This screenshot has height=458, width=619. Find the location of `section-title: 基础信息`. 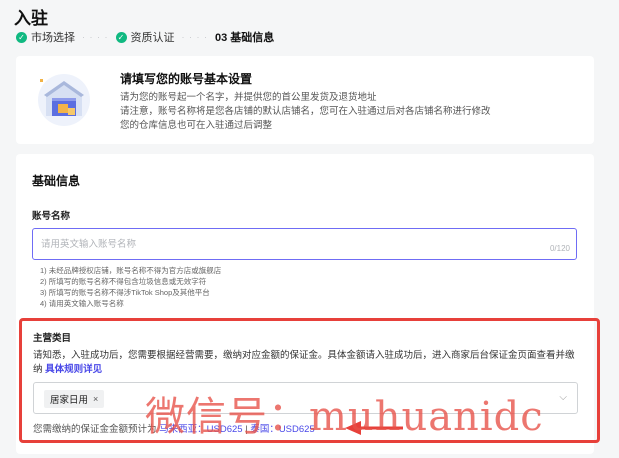

section-title: 基础信息 is located at coordinates (56, 181).